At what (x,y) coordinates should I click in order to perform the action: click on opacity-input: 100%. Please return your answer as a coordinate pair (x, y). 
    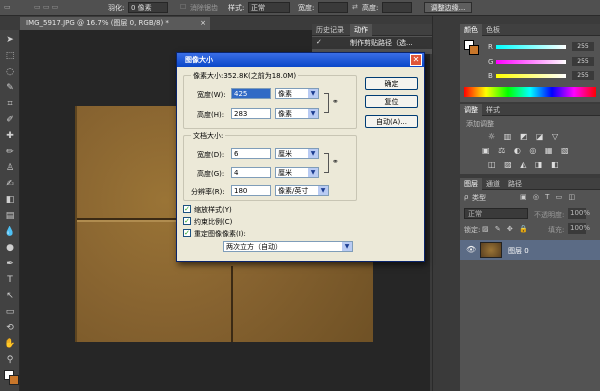
    Looking at the image, I should click on (579, 213).